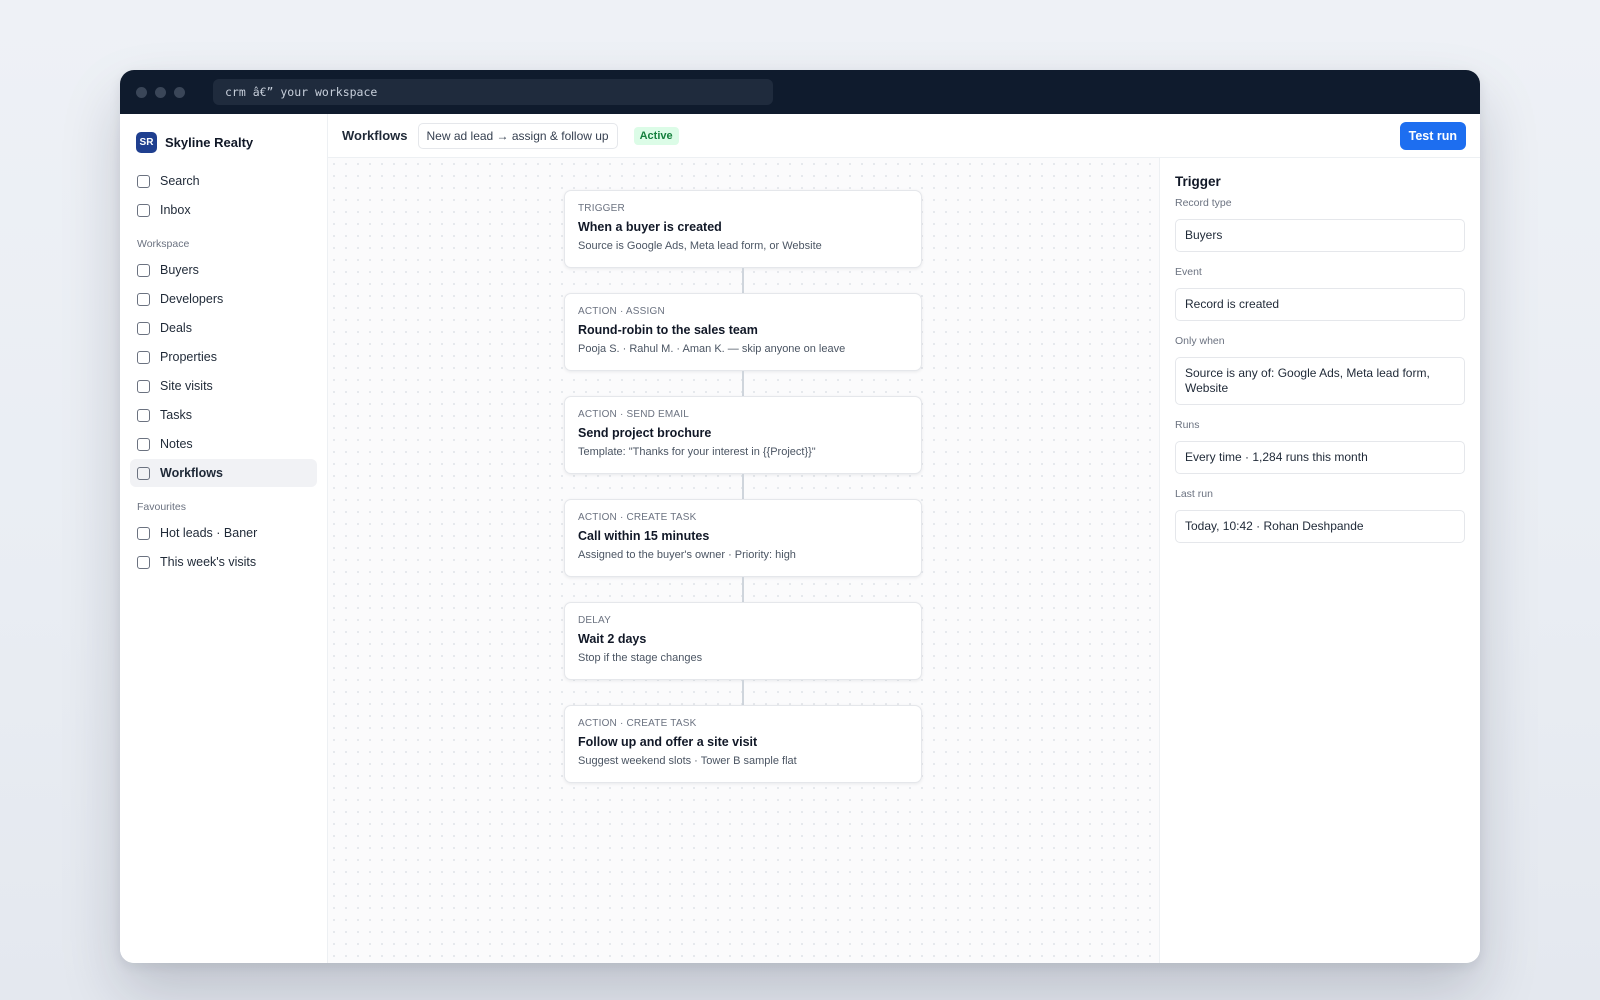  Describe the element at coordinates (493, 92) in the screenshot. I see `address-bar: crm â€” your workspace` at that location.